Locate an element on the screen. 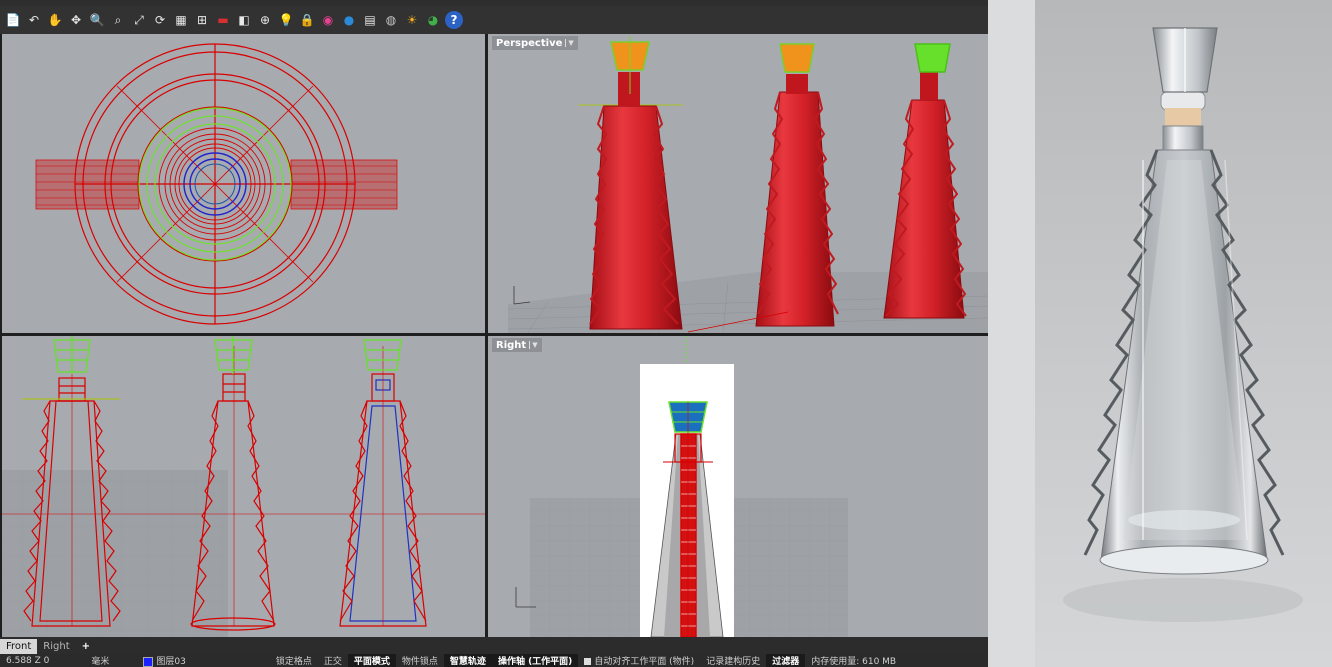 This screenshot has height=667, width=1332. top-view-drawing is located at coordinates (216, 184).